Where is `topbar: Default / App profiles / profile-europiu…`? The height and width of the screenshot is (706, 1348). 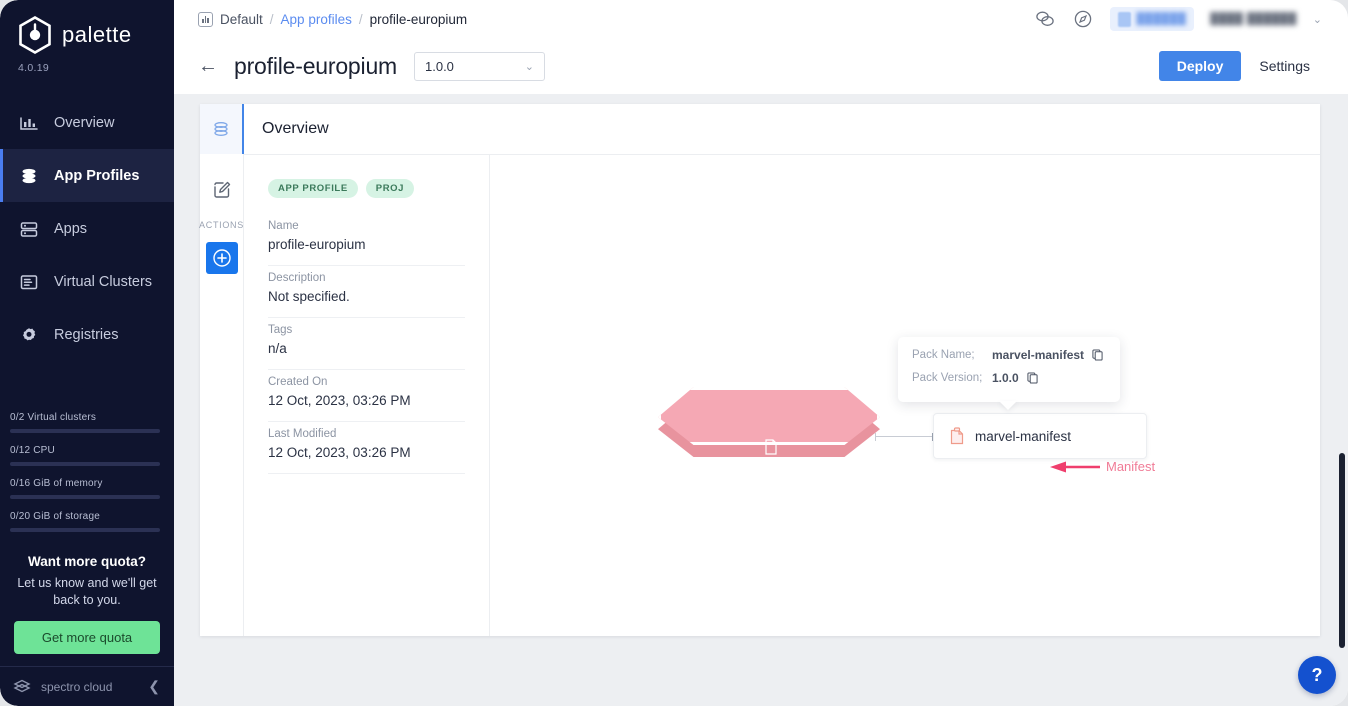 topbar: Default / App profiles / profile-europiu… is located at coordinates (761, 19).